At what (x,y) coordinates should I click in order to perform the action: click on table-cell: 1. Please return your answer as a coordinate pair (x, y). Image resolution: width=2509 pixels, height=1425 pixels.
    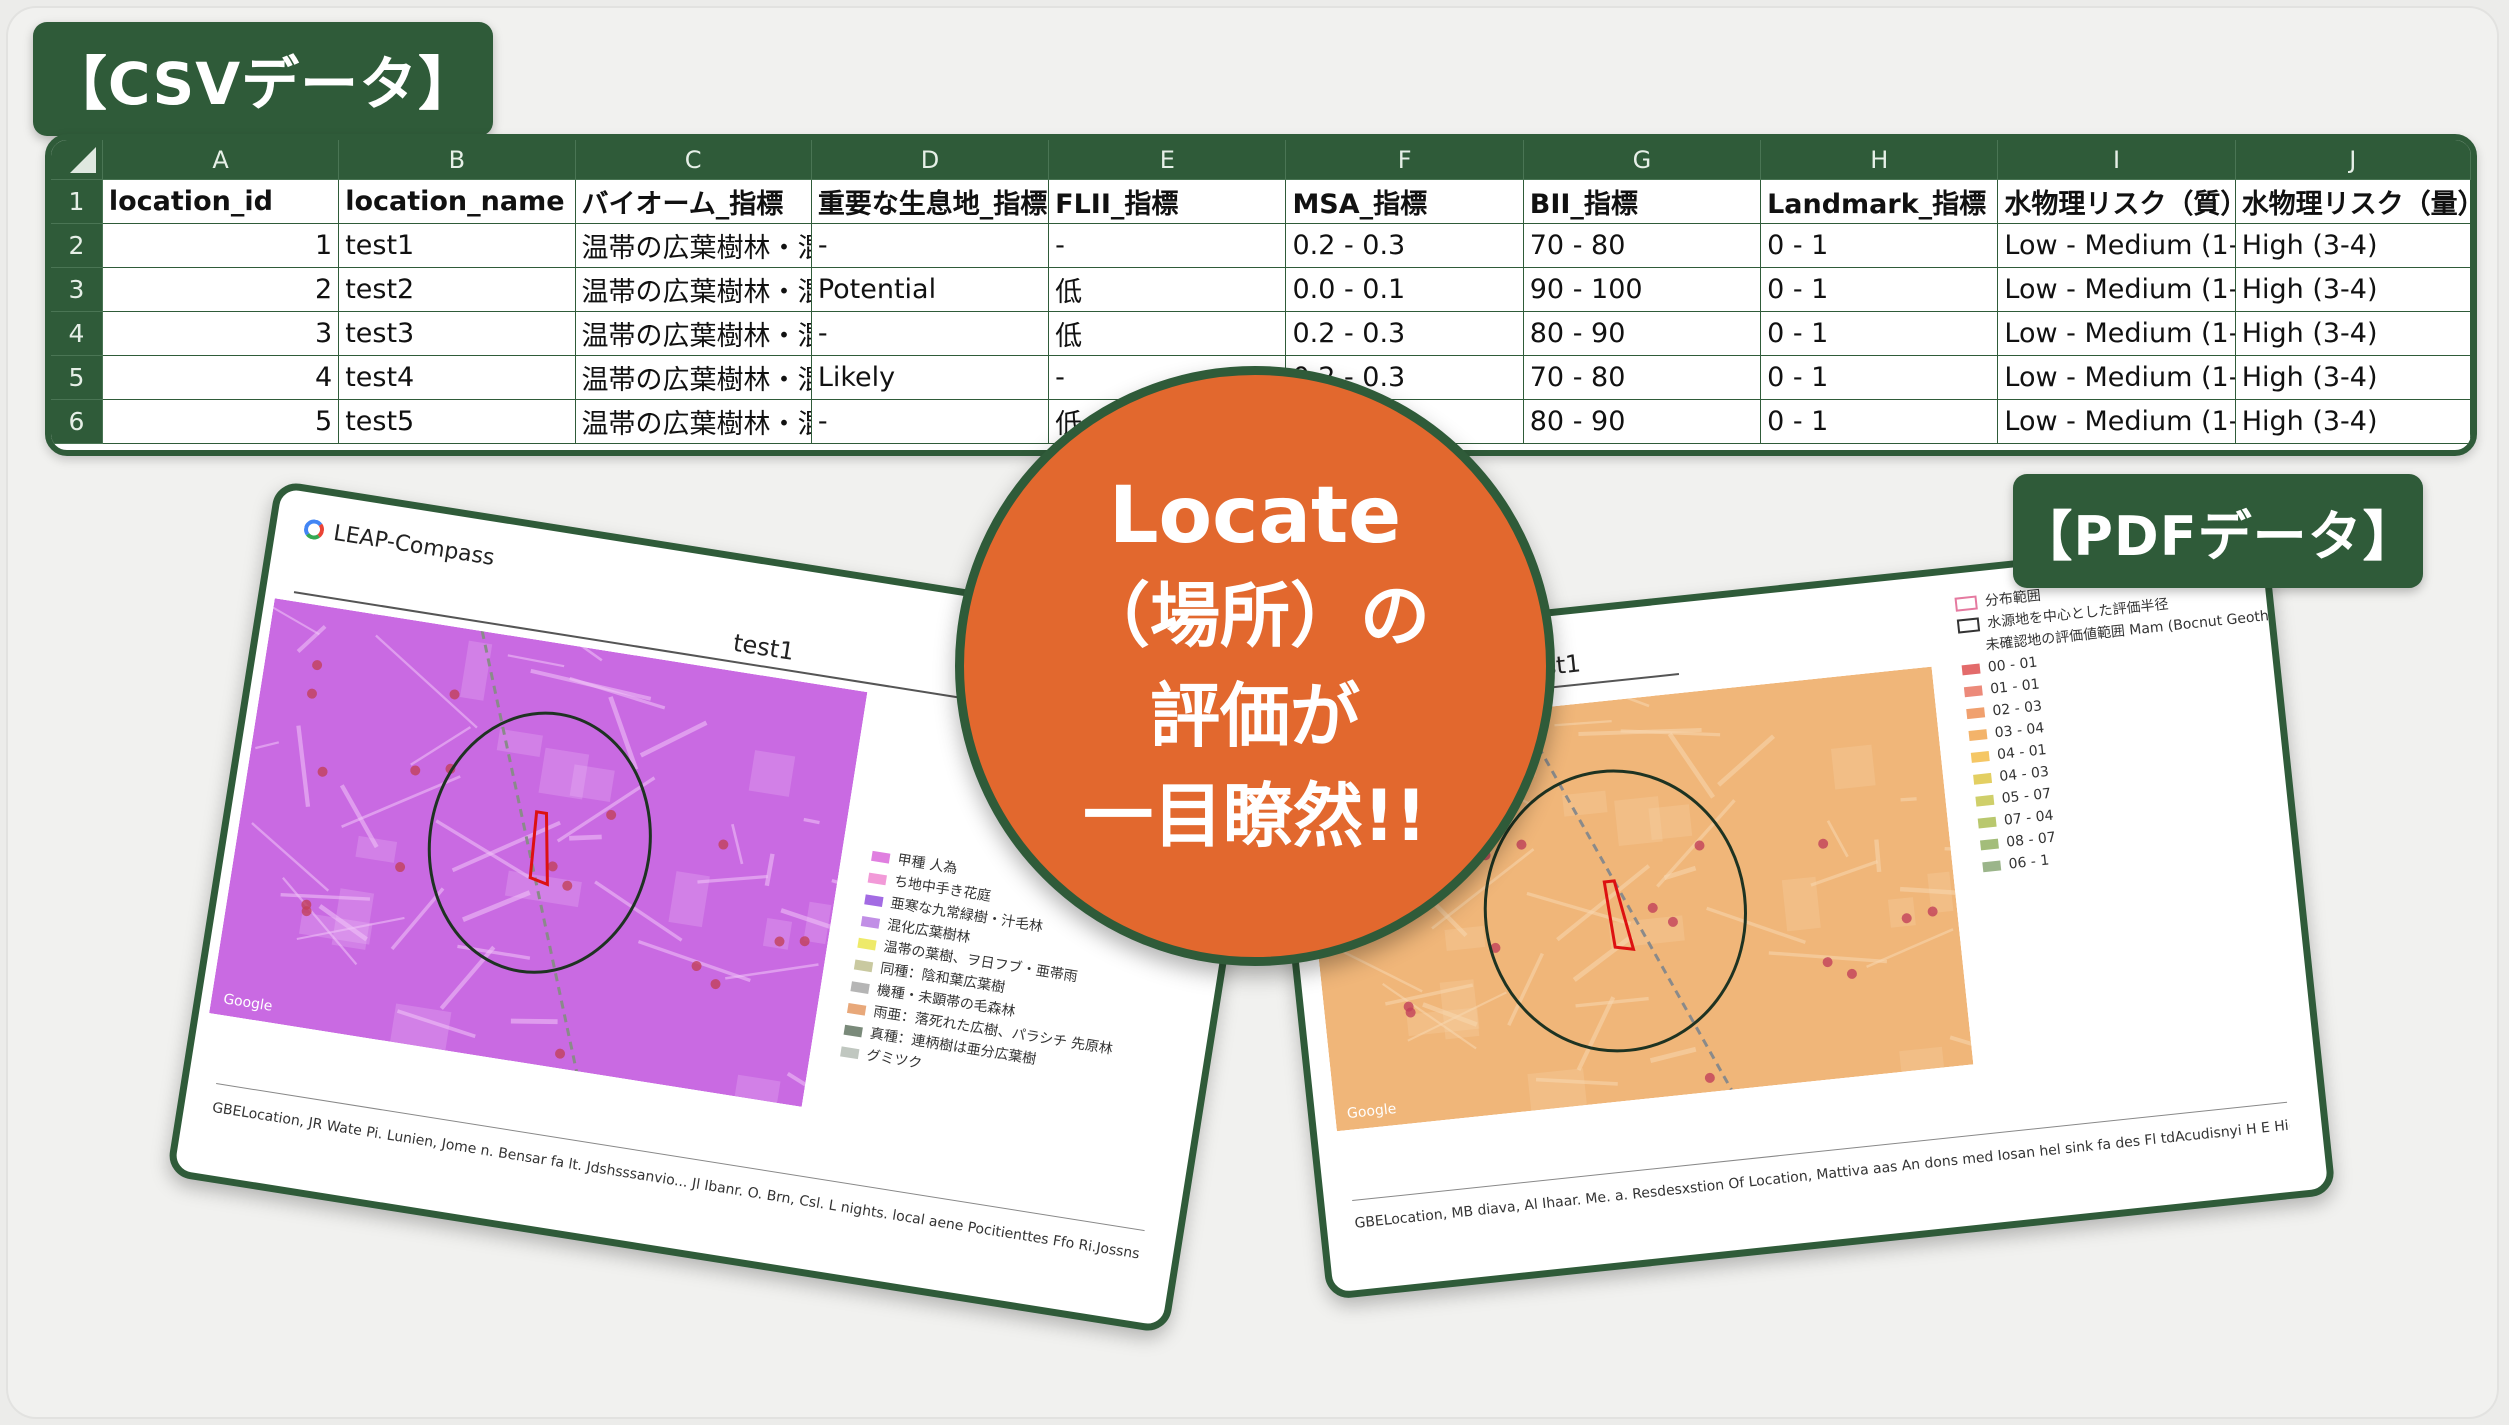
    Looking at the image, I should click on (221, 246).